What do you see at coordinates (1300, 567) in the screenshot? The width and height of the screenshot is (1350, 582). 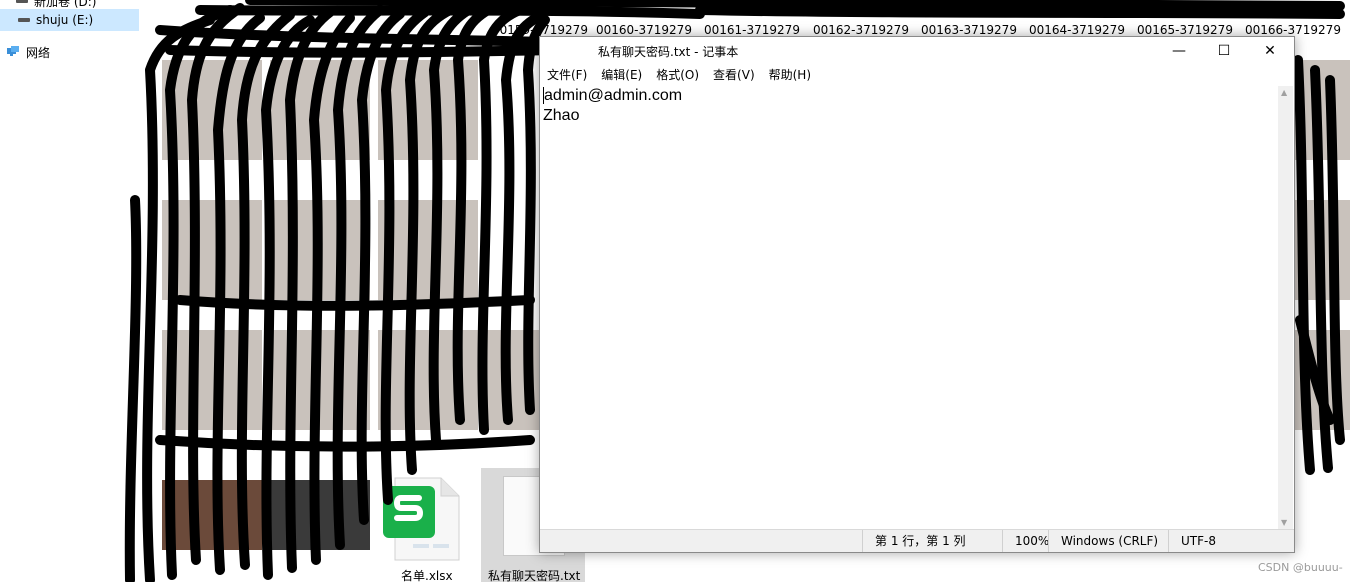 I see `watermark: CSDN @buuuu-` at bounding box center [1300, 567].